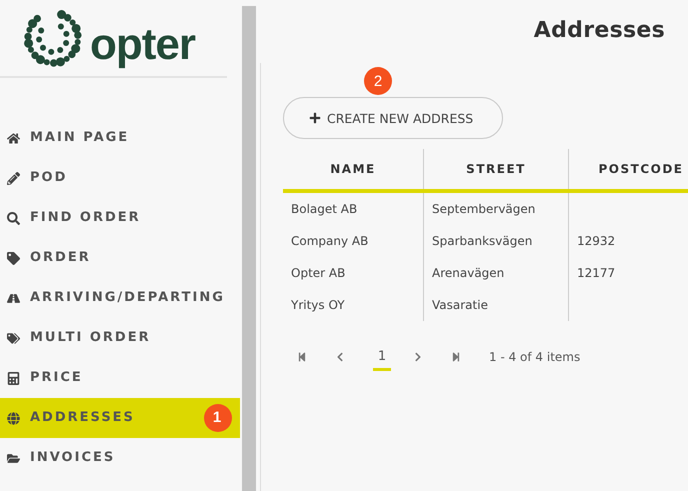 Image resolution: width=688 pixels, height=491 pixels. Describe the element at coordinates (468, 273) in the screenshot. I see `table-cell: Arenavägen` at that location.